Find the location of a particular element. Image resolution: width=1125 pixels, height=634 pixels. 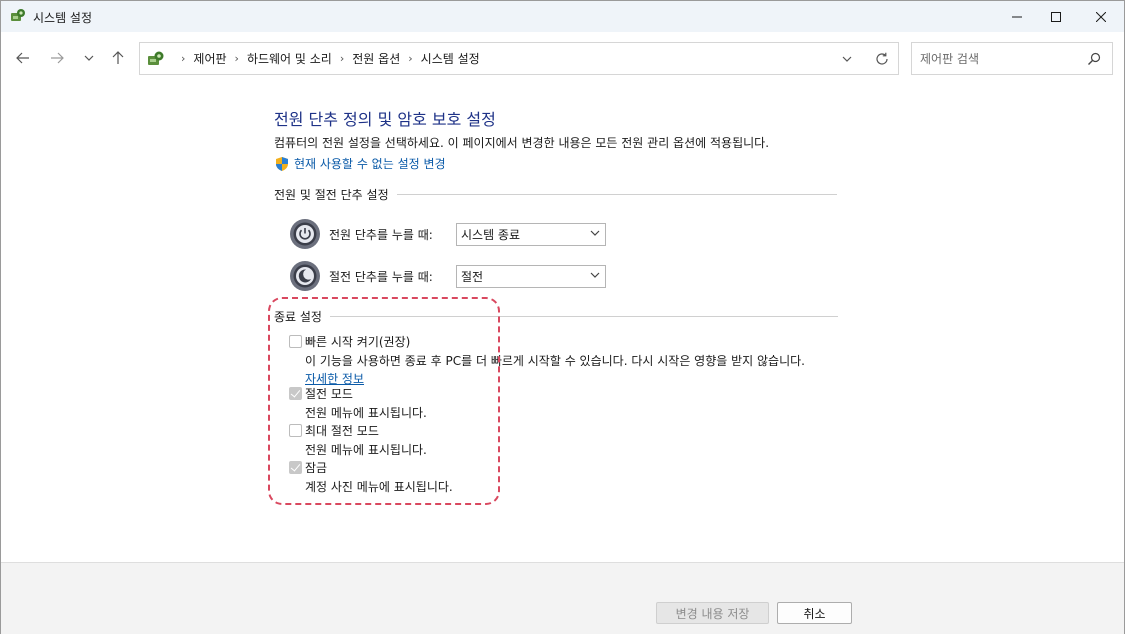

sleep-button-label: 절전 단추를 누를 때: is located at coordinates (381, 276).